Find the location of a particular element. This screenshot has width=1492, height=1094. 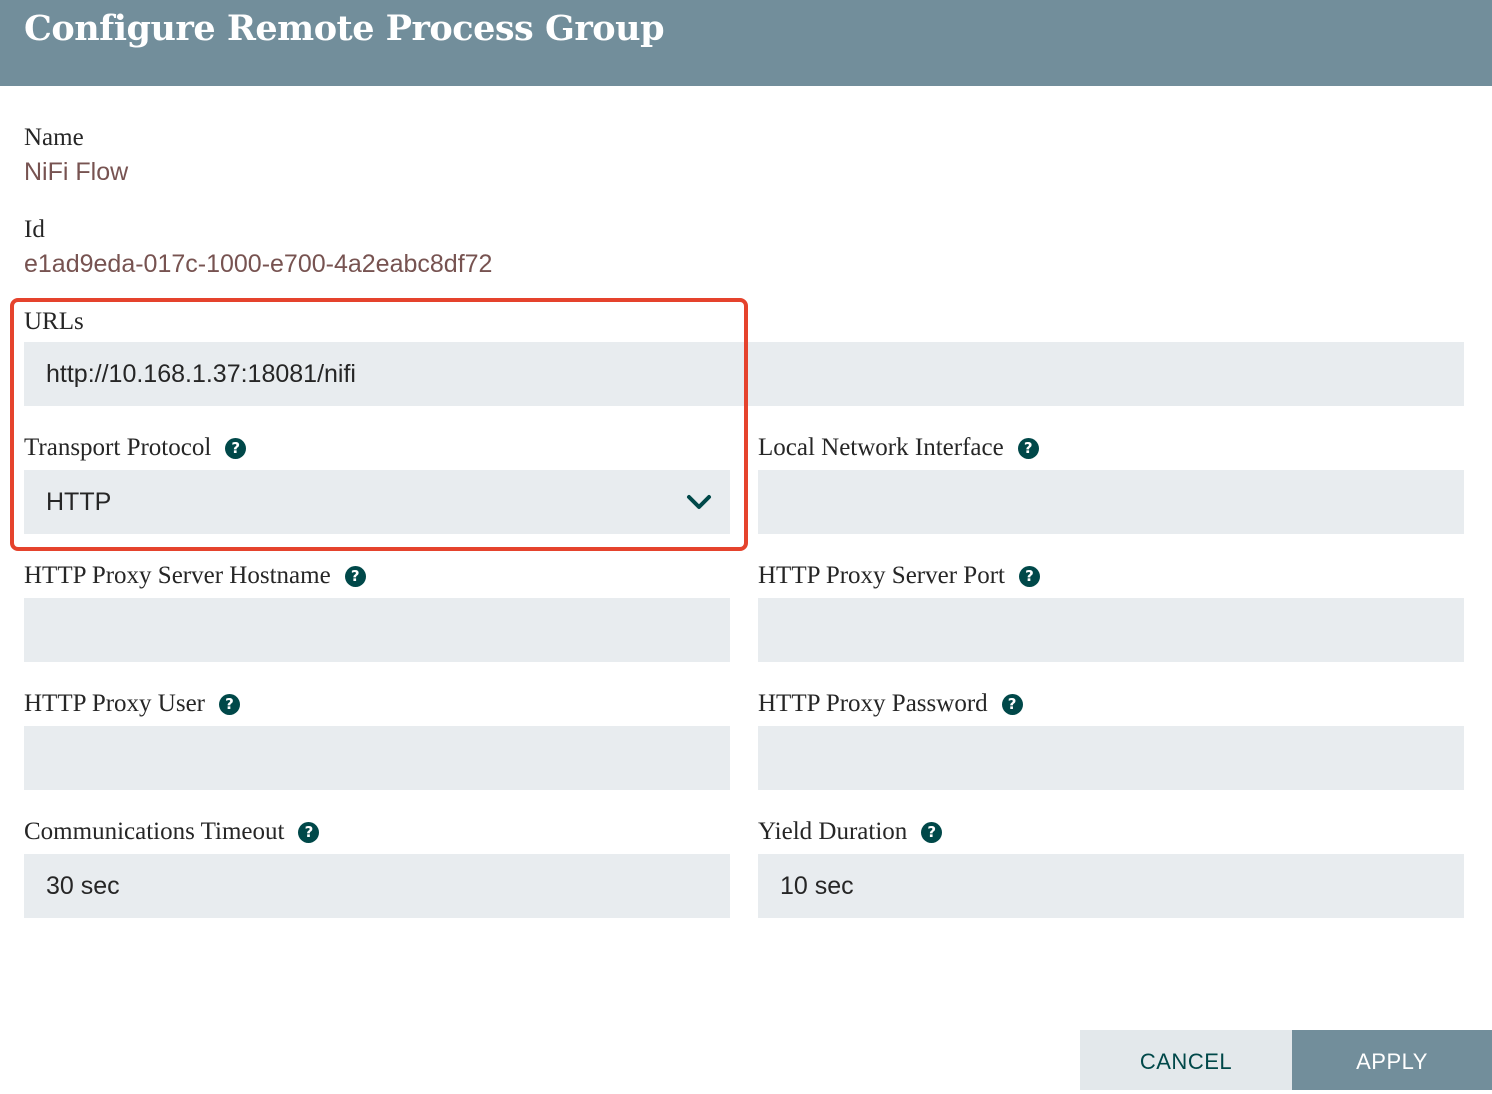

apply-button: APPLY is located at coordinates (1392, 1060).